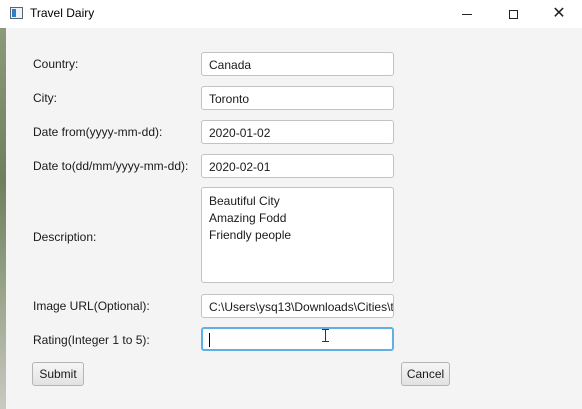 The image size is (582, 409). I want to click on desktop-background, so click(3, 218).